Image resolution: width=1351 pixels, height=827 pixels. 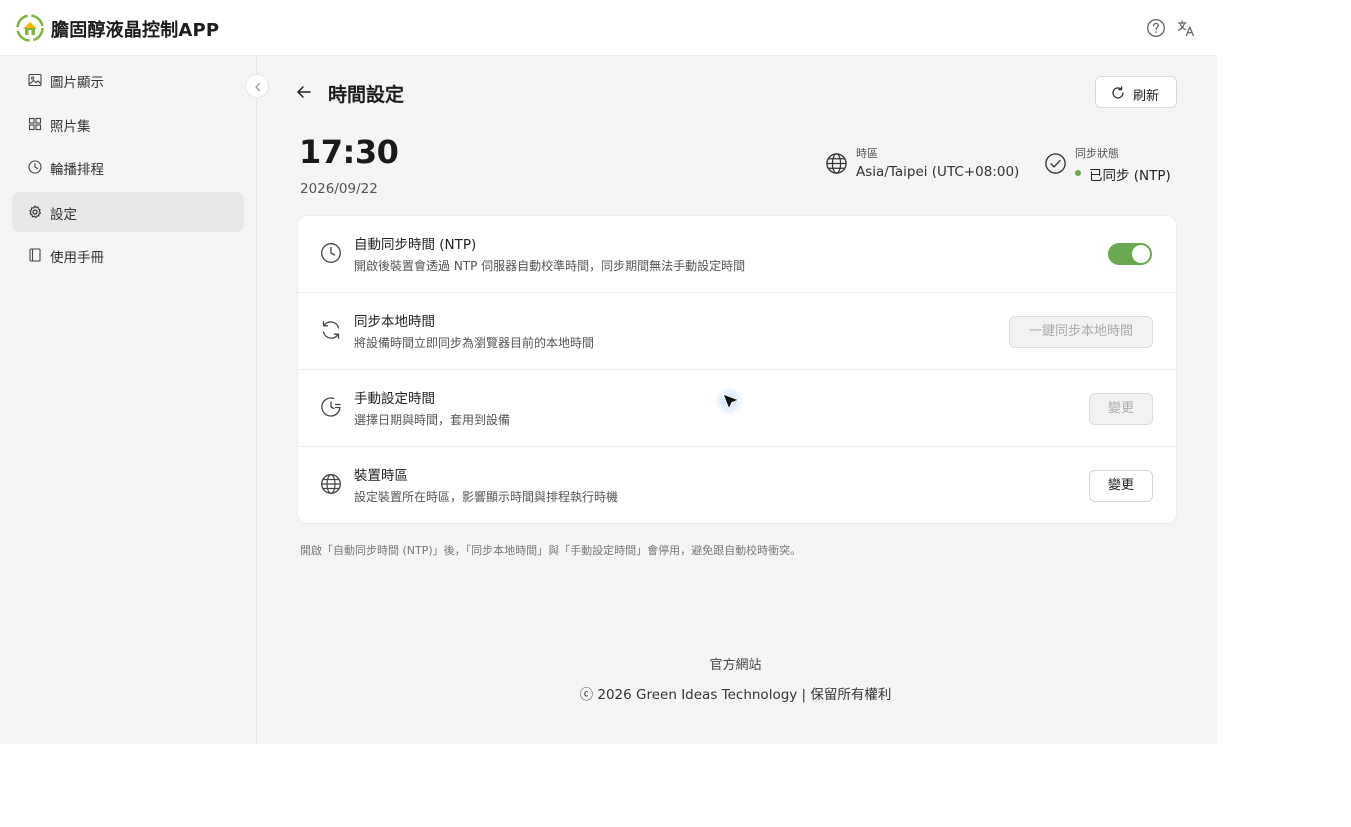 What do you see at coordinates (737, 485) in the screenshot?
I see `setting-row-timezone: 裝置時區 設定裝置所在時區，影響顯示時間與排程執行時機 變更` at bounding box center [737, 485].